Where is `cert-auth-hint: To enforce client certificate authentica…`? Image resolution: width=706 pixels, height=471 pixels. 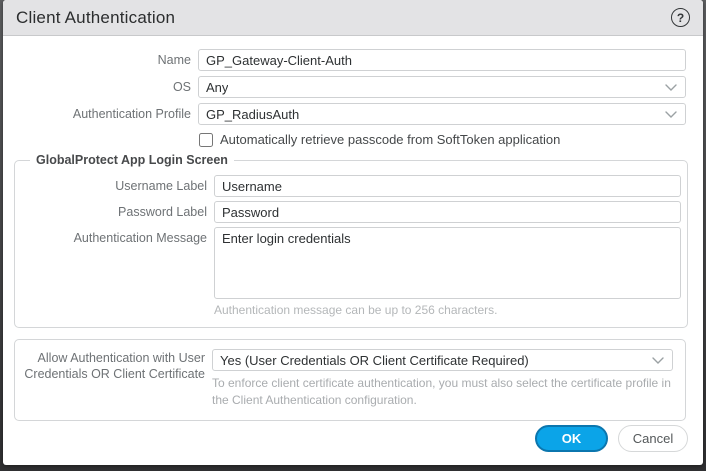 cert-auth-hint: To enforce client certificate authentica… is located at coordinates (441, 392).